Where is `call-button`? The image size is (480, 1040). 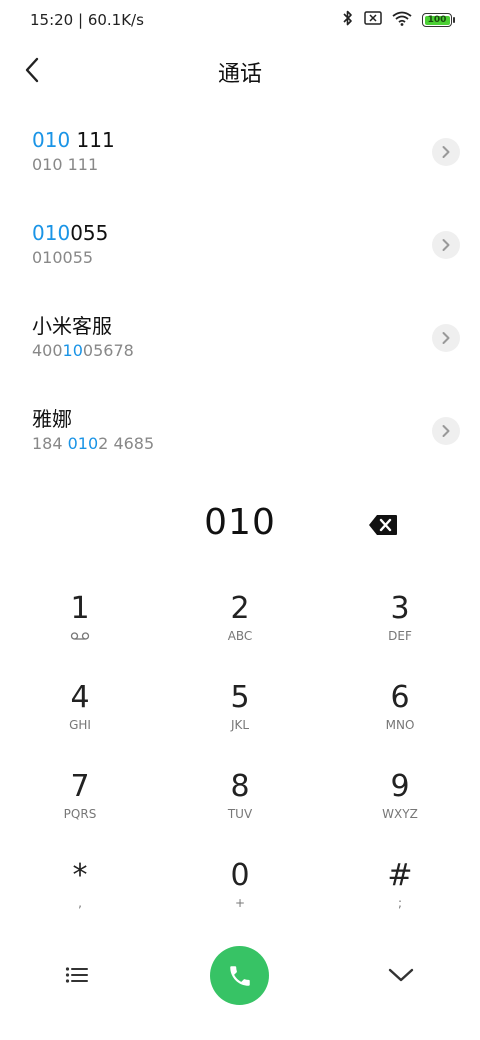 call-button is located at coordinates (239, 975).